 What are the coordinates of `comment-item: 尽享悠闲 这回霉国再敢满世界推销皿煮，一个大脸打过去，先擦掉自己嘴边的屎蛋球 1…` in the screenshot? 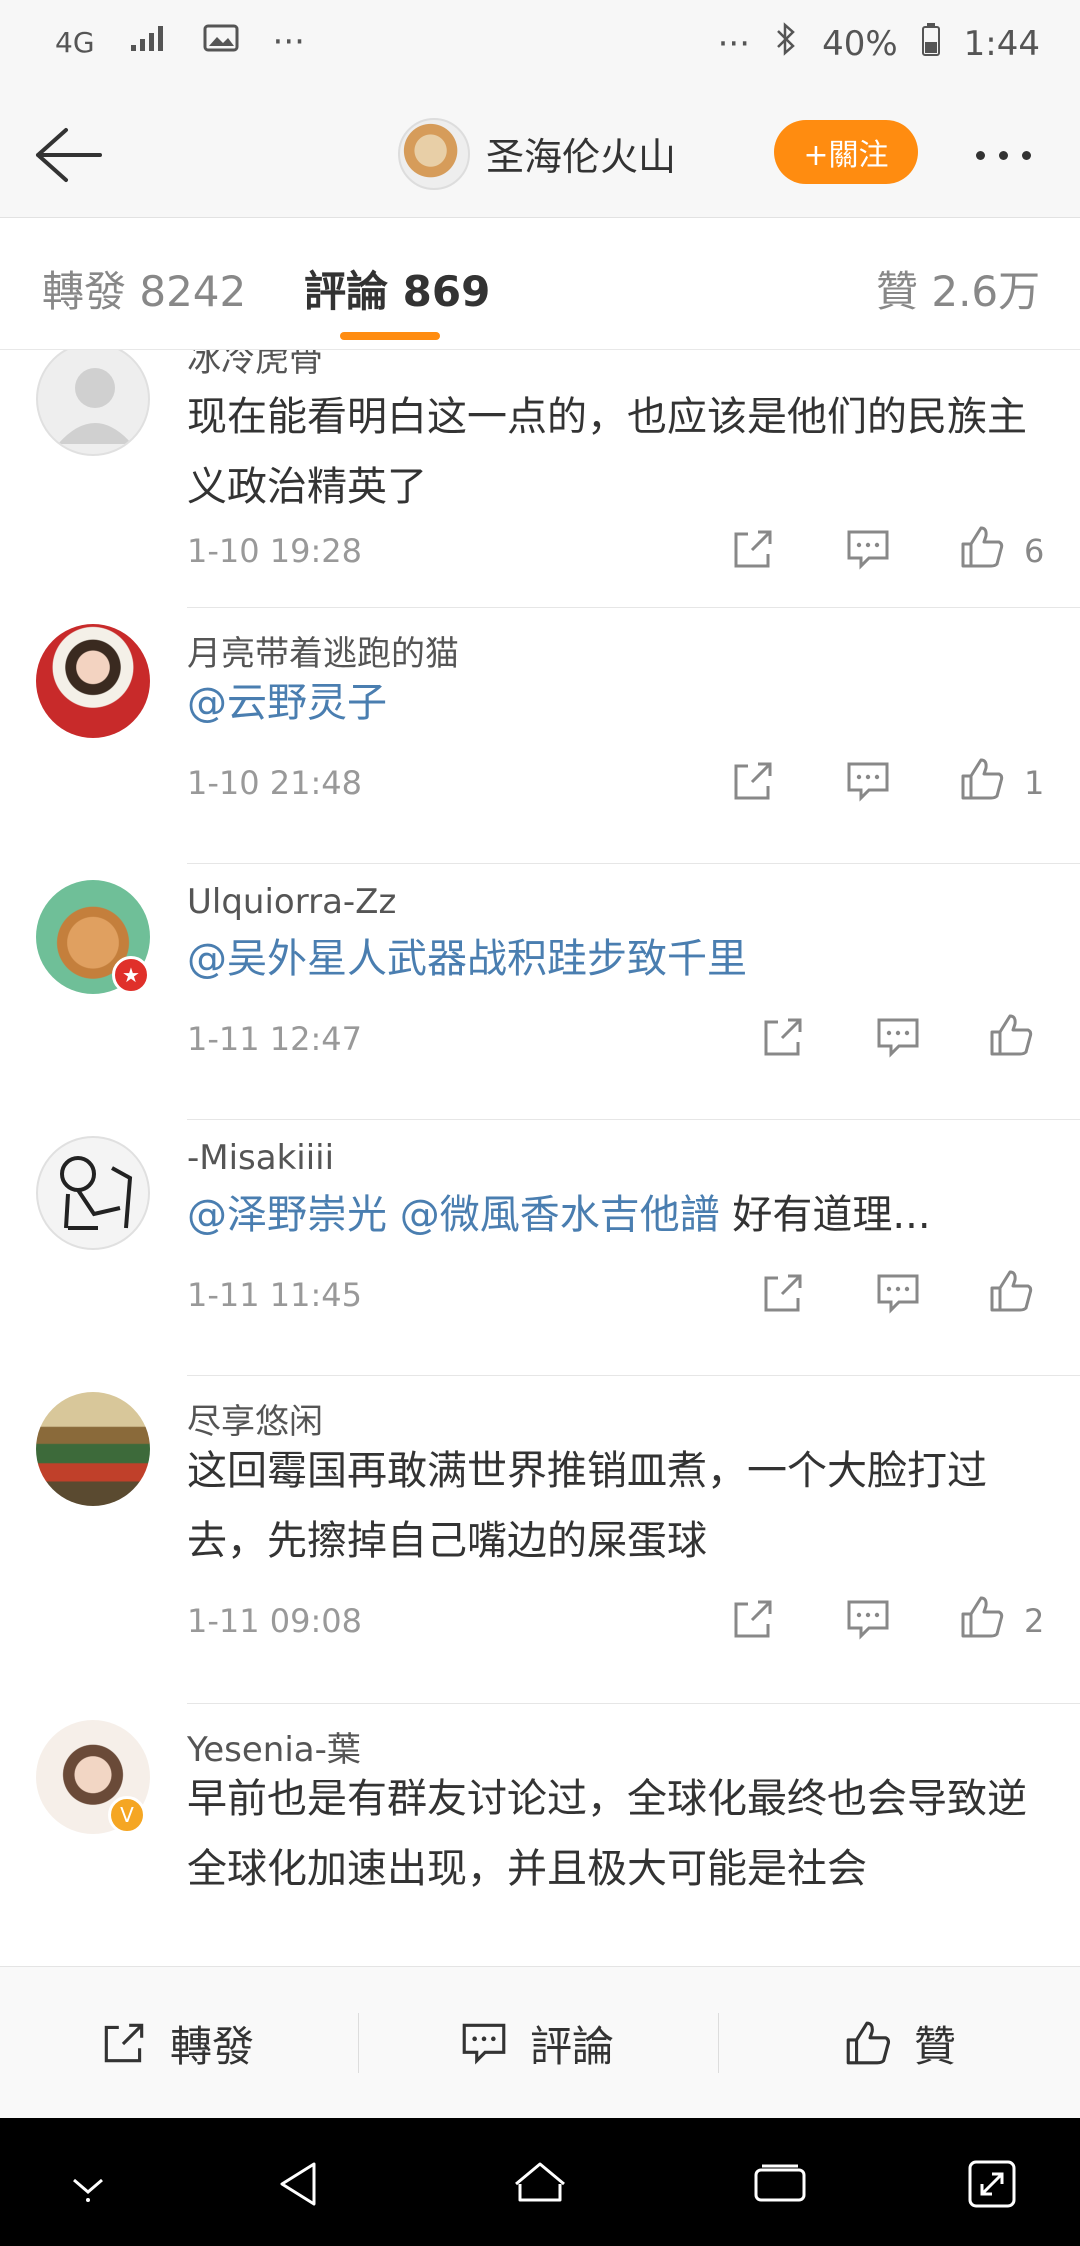 It's located at (540, 1540).